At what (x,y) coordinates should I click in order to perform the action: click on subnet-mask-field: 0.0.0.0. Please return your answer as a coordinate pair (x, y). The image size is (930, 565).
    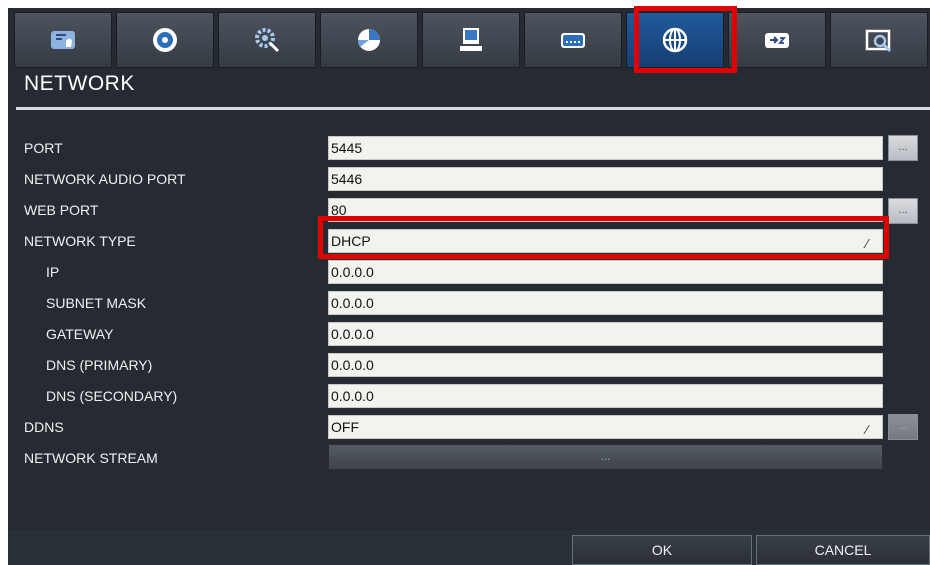
    Looking at the image, I should click on (605, 303).